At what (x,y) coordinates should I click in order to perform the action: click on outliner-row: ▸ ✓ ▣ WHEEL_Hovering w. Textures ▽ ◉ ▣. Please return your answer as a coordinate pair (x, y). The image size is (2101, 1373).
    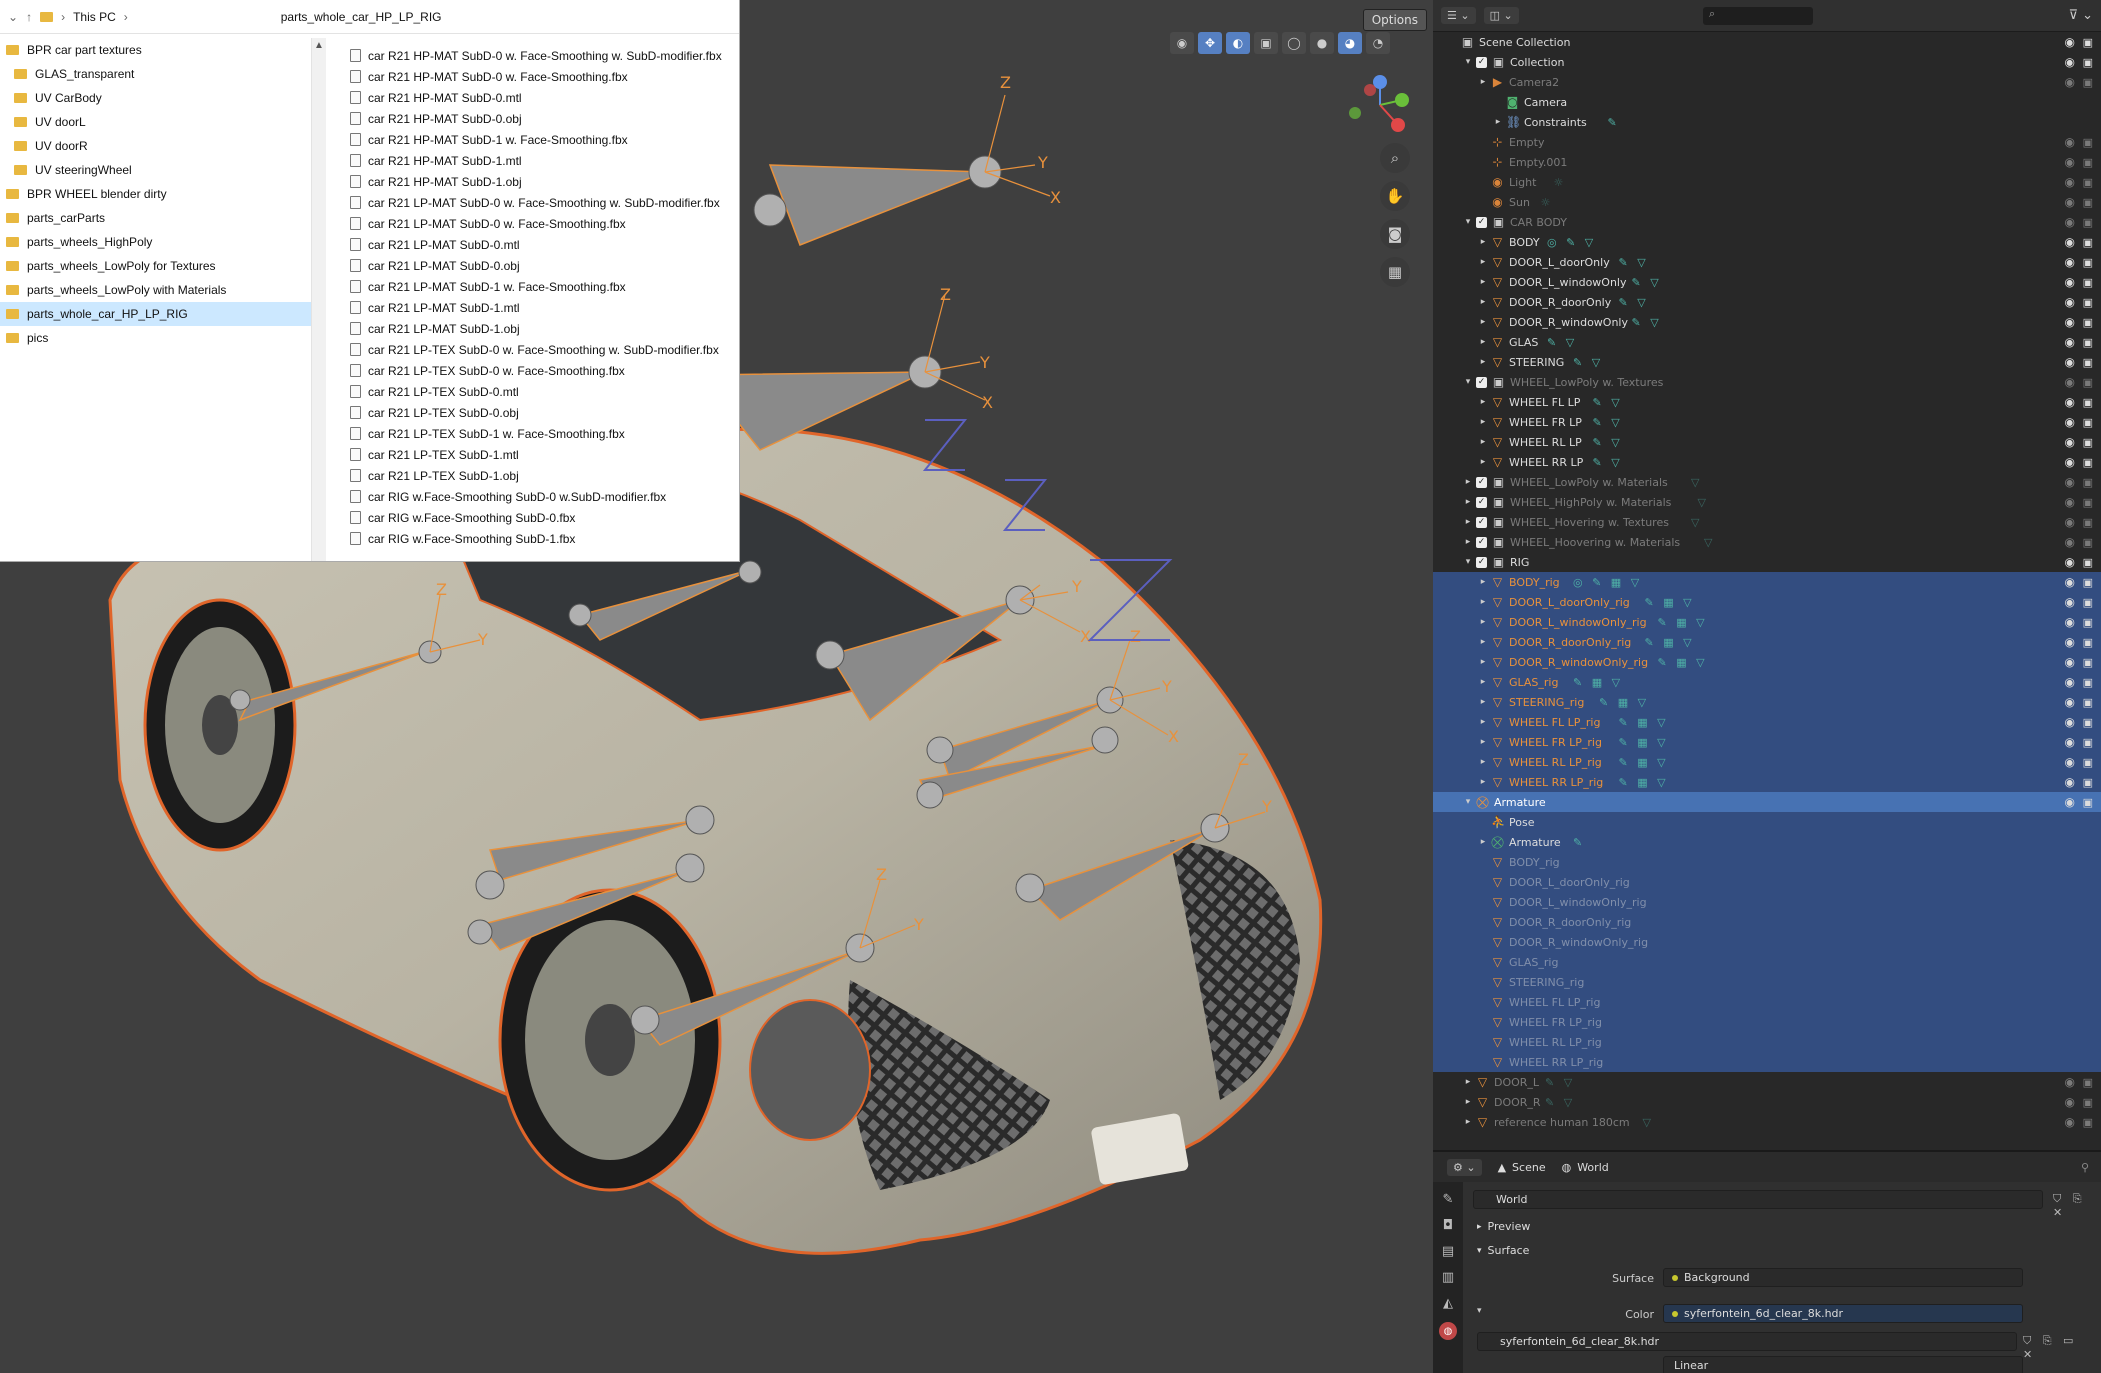
    Looking at the image, I should click on (1767, 522).